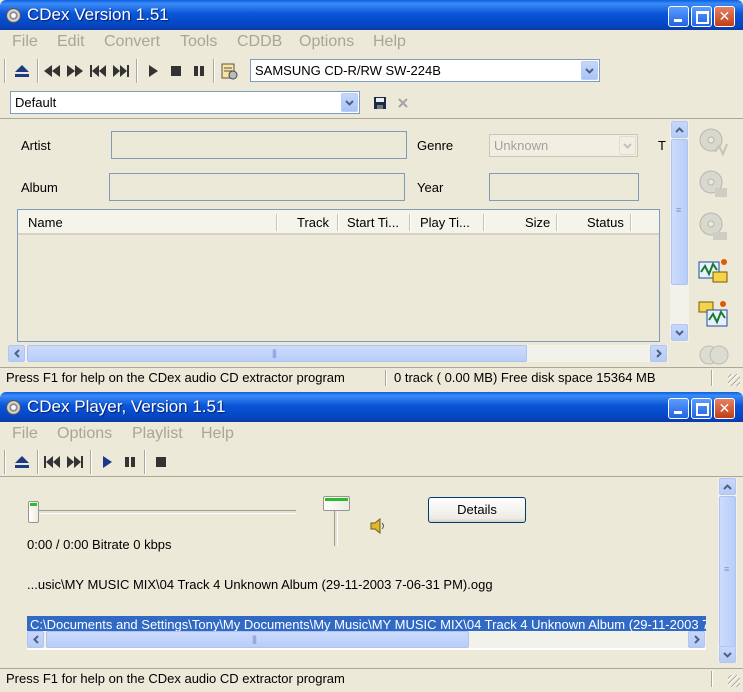 Image resolution: width=743 pixels, height=692 pixels. I want to click on menu-edit: Edit, so click(71, 42).